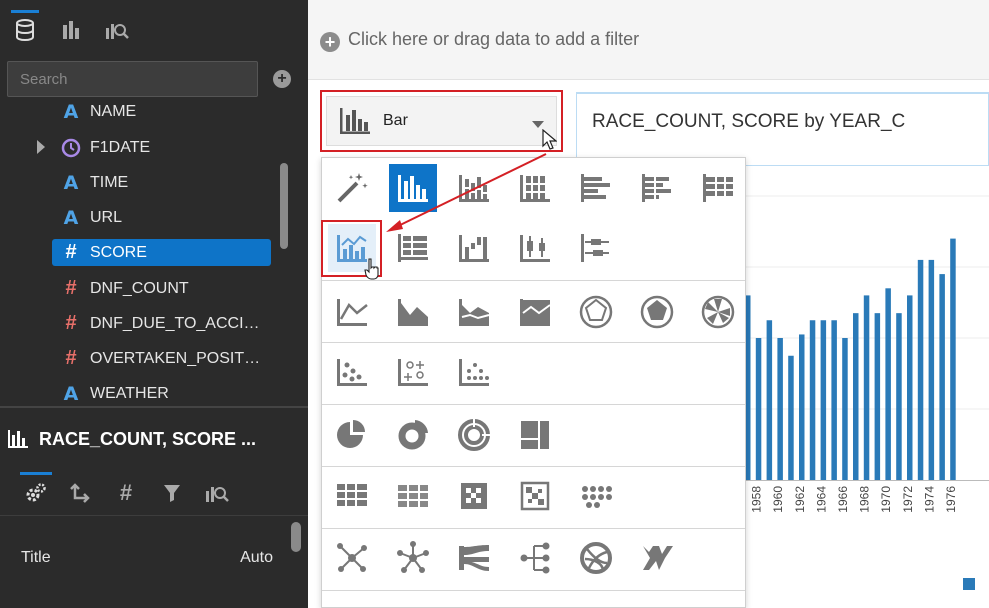 The width and height of the screenshot is (989, 608). Describe the element at coordinates (352, 496) in the screenshot. I see `pivot-option` at that location.